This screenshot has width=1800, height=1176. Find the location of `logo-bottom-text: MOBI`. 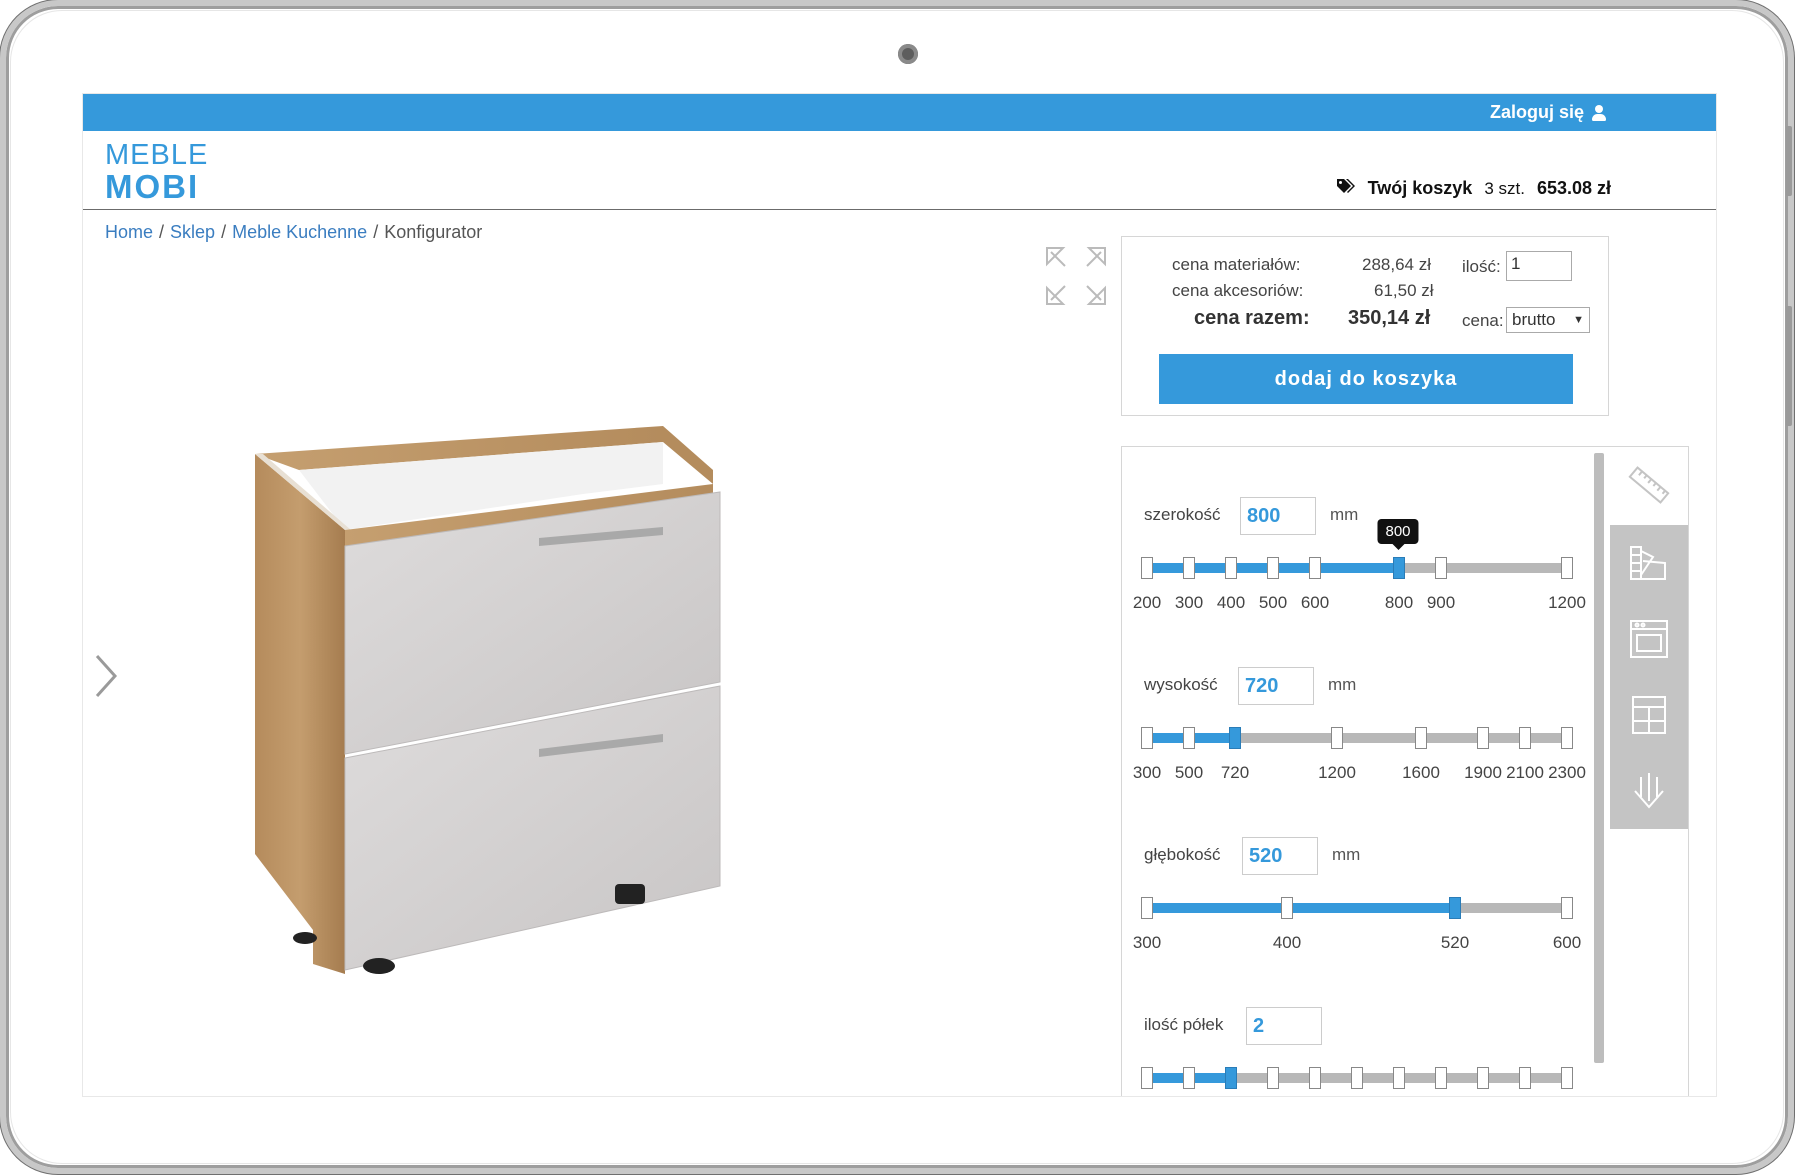

logo-bottom-text: MOBI is located at coordinates (152, 186).